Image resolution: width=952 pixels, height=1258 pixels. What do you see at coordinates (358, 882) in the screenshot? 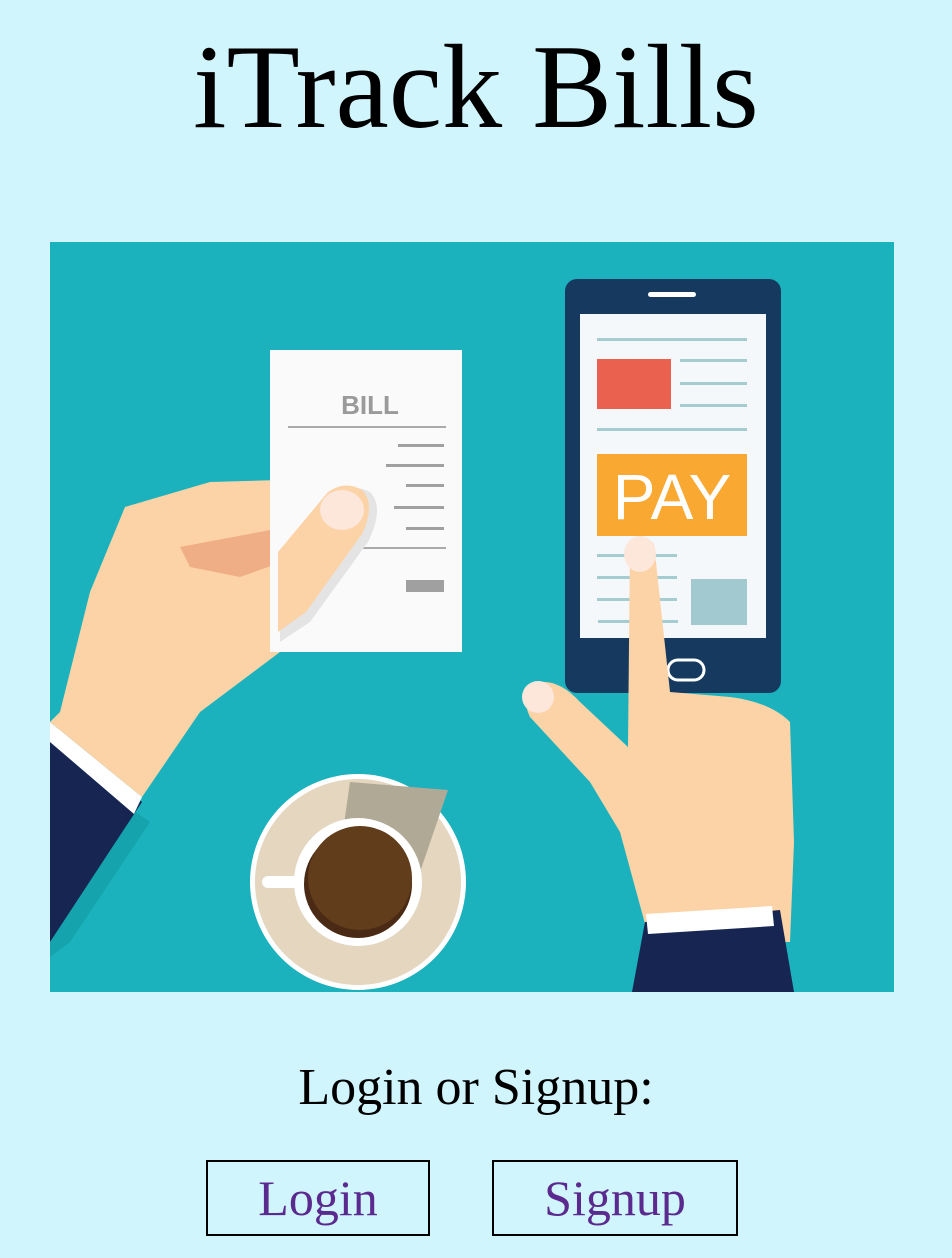
I see `coffee-cup-icon` at bounding box center [358, 882].